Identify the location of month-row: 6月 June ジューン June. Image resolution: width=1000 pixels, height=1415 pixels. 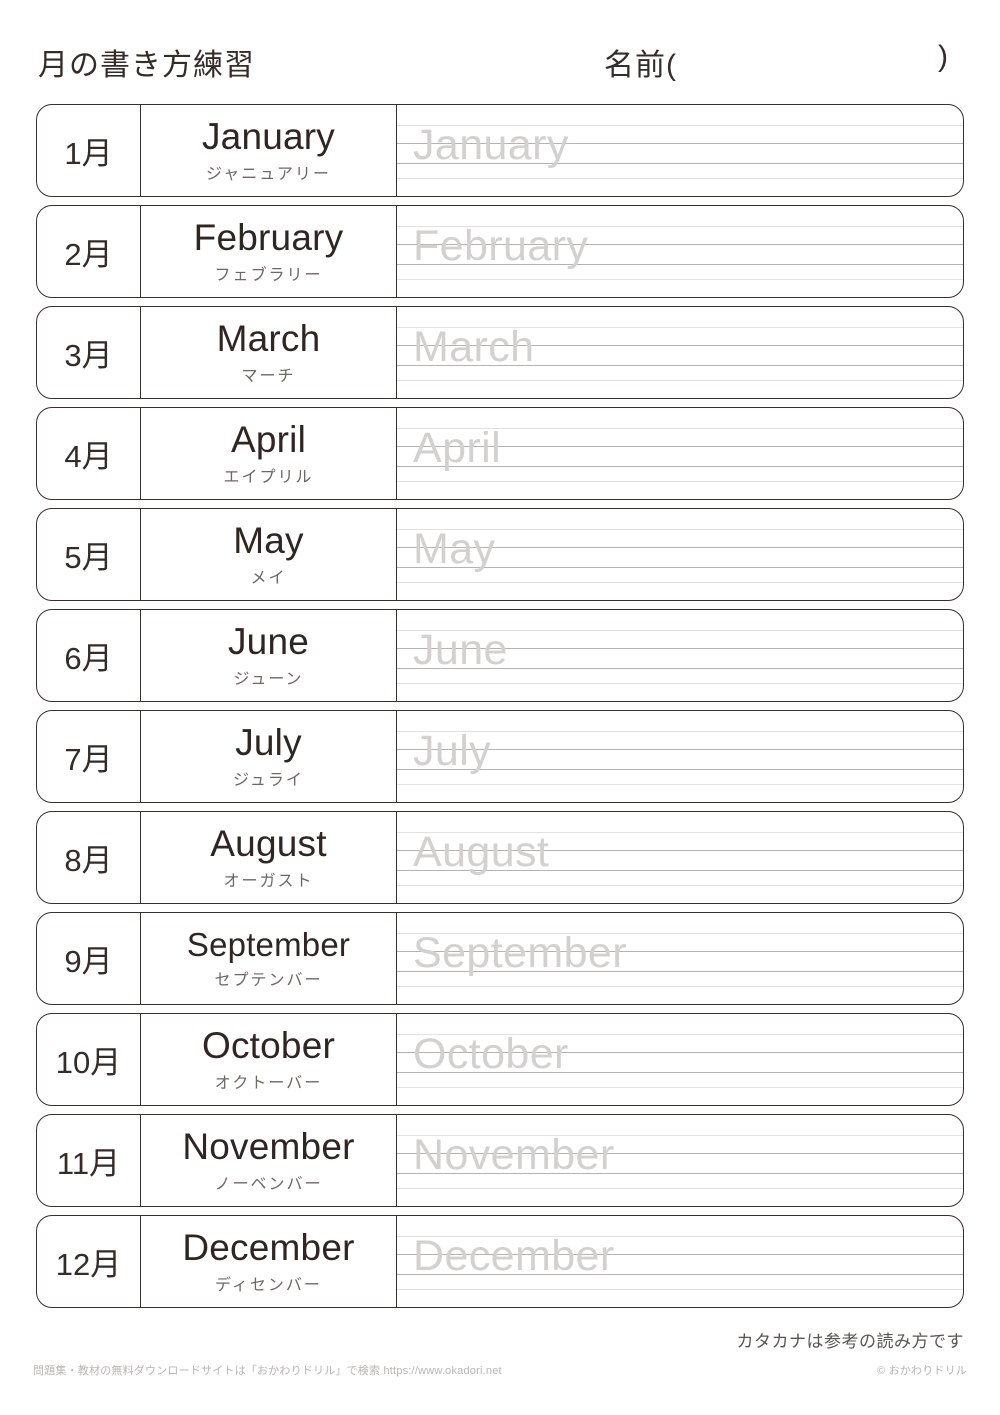
(500, 655).